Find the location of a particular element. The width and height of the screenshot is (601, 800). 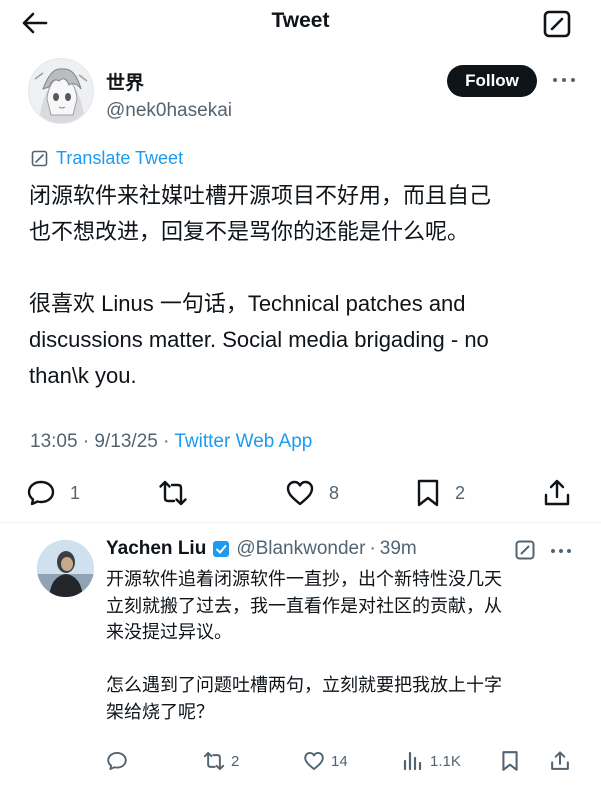

tweet-timestamp: 13:05 · 9/13/25 · is located at coordinates (102, 441).